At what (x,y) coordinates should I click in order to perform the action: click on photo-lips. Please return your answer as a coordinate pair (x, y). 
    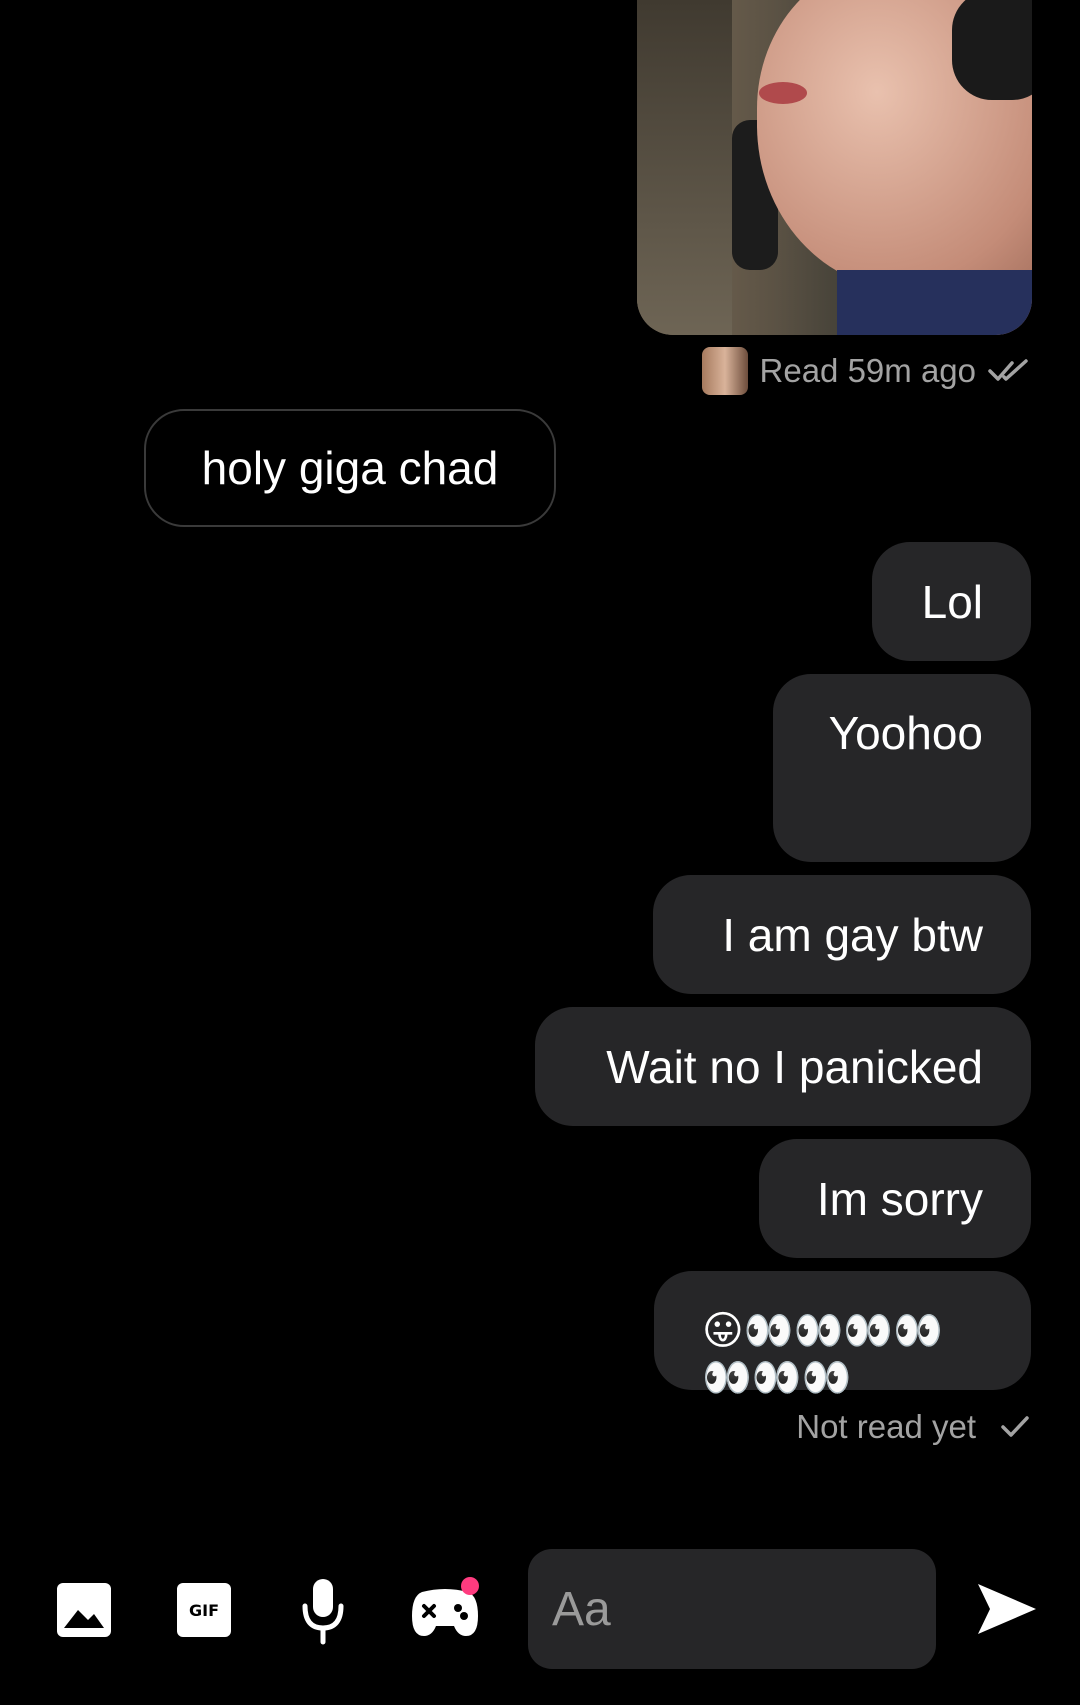
    Looking at the image, I should click on (783, 93).